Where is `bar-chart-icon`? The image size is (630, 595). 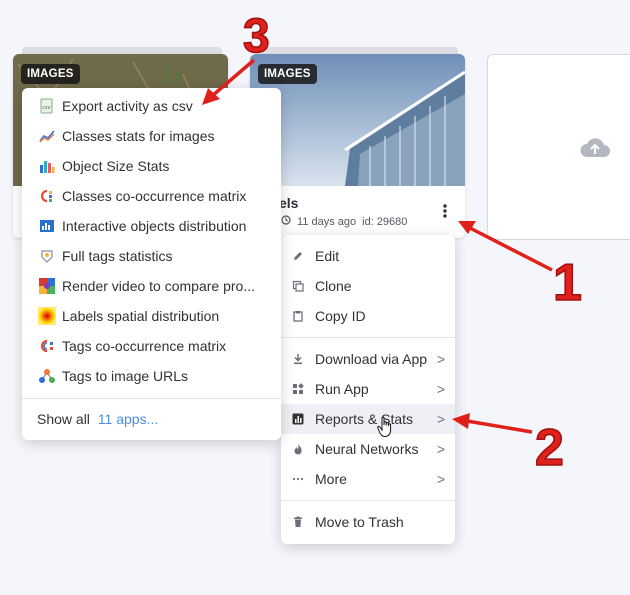
bar-chart-icon is located at coordinates (298, 419).